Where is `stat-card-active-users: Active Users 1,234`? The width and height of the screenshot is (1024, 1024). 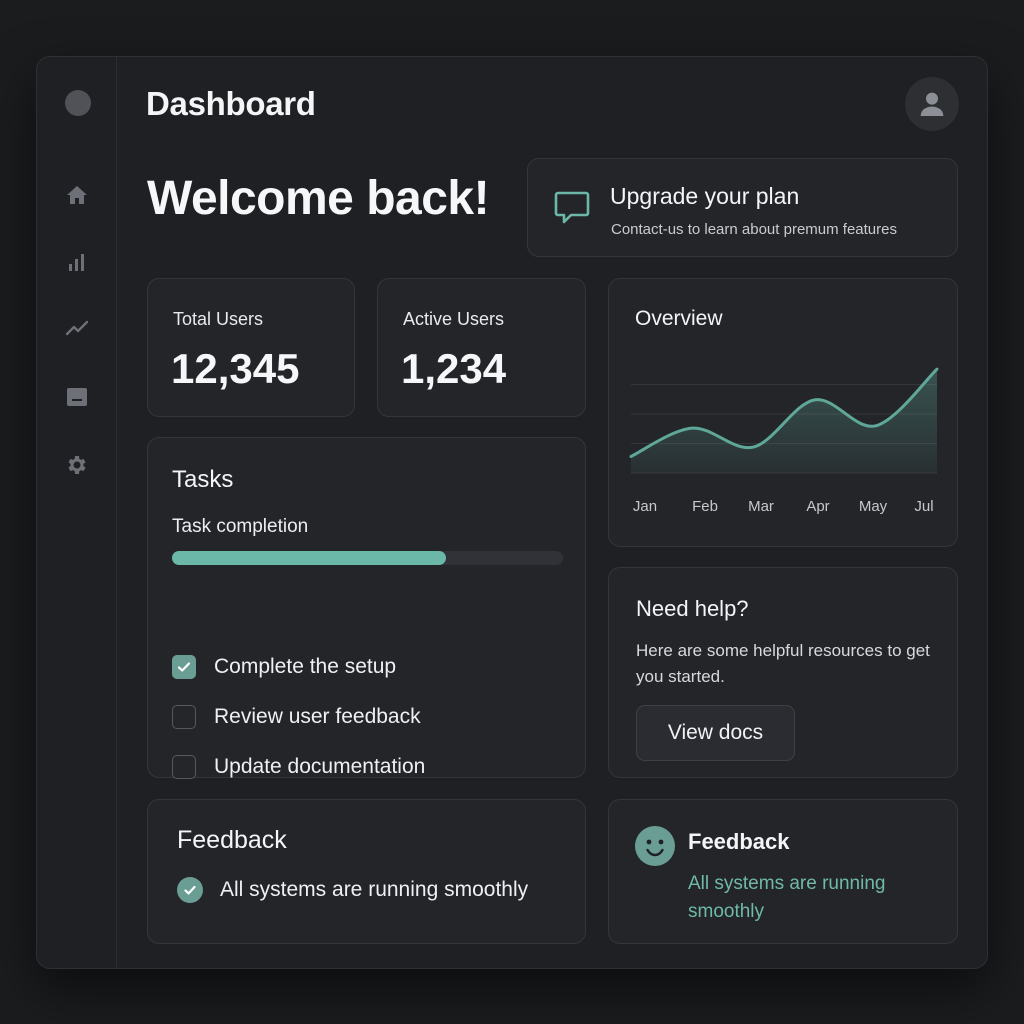
stat-card-active-users: Active Users 1,234 is located at coordinates (481, 347).